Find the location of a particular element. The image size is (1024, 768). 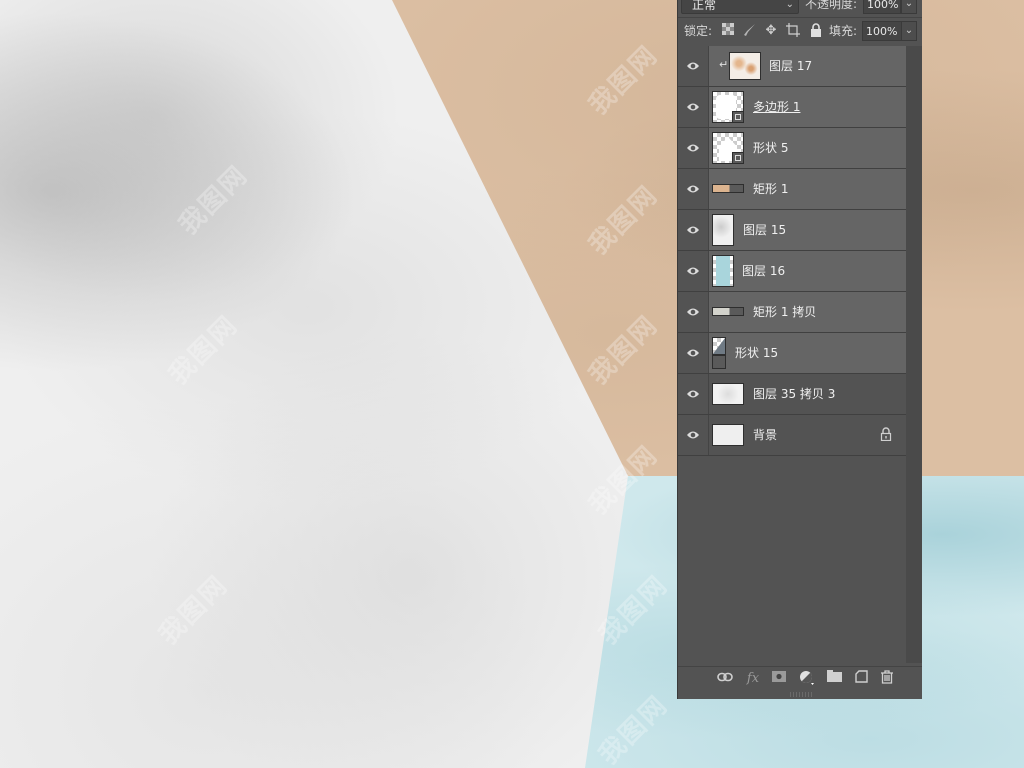

delete-icon is located at coordinates (887, 679).